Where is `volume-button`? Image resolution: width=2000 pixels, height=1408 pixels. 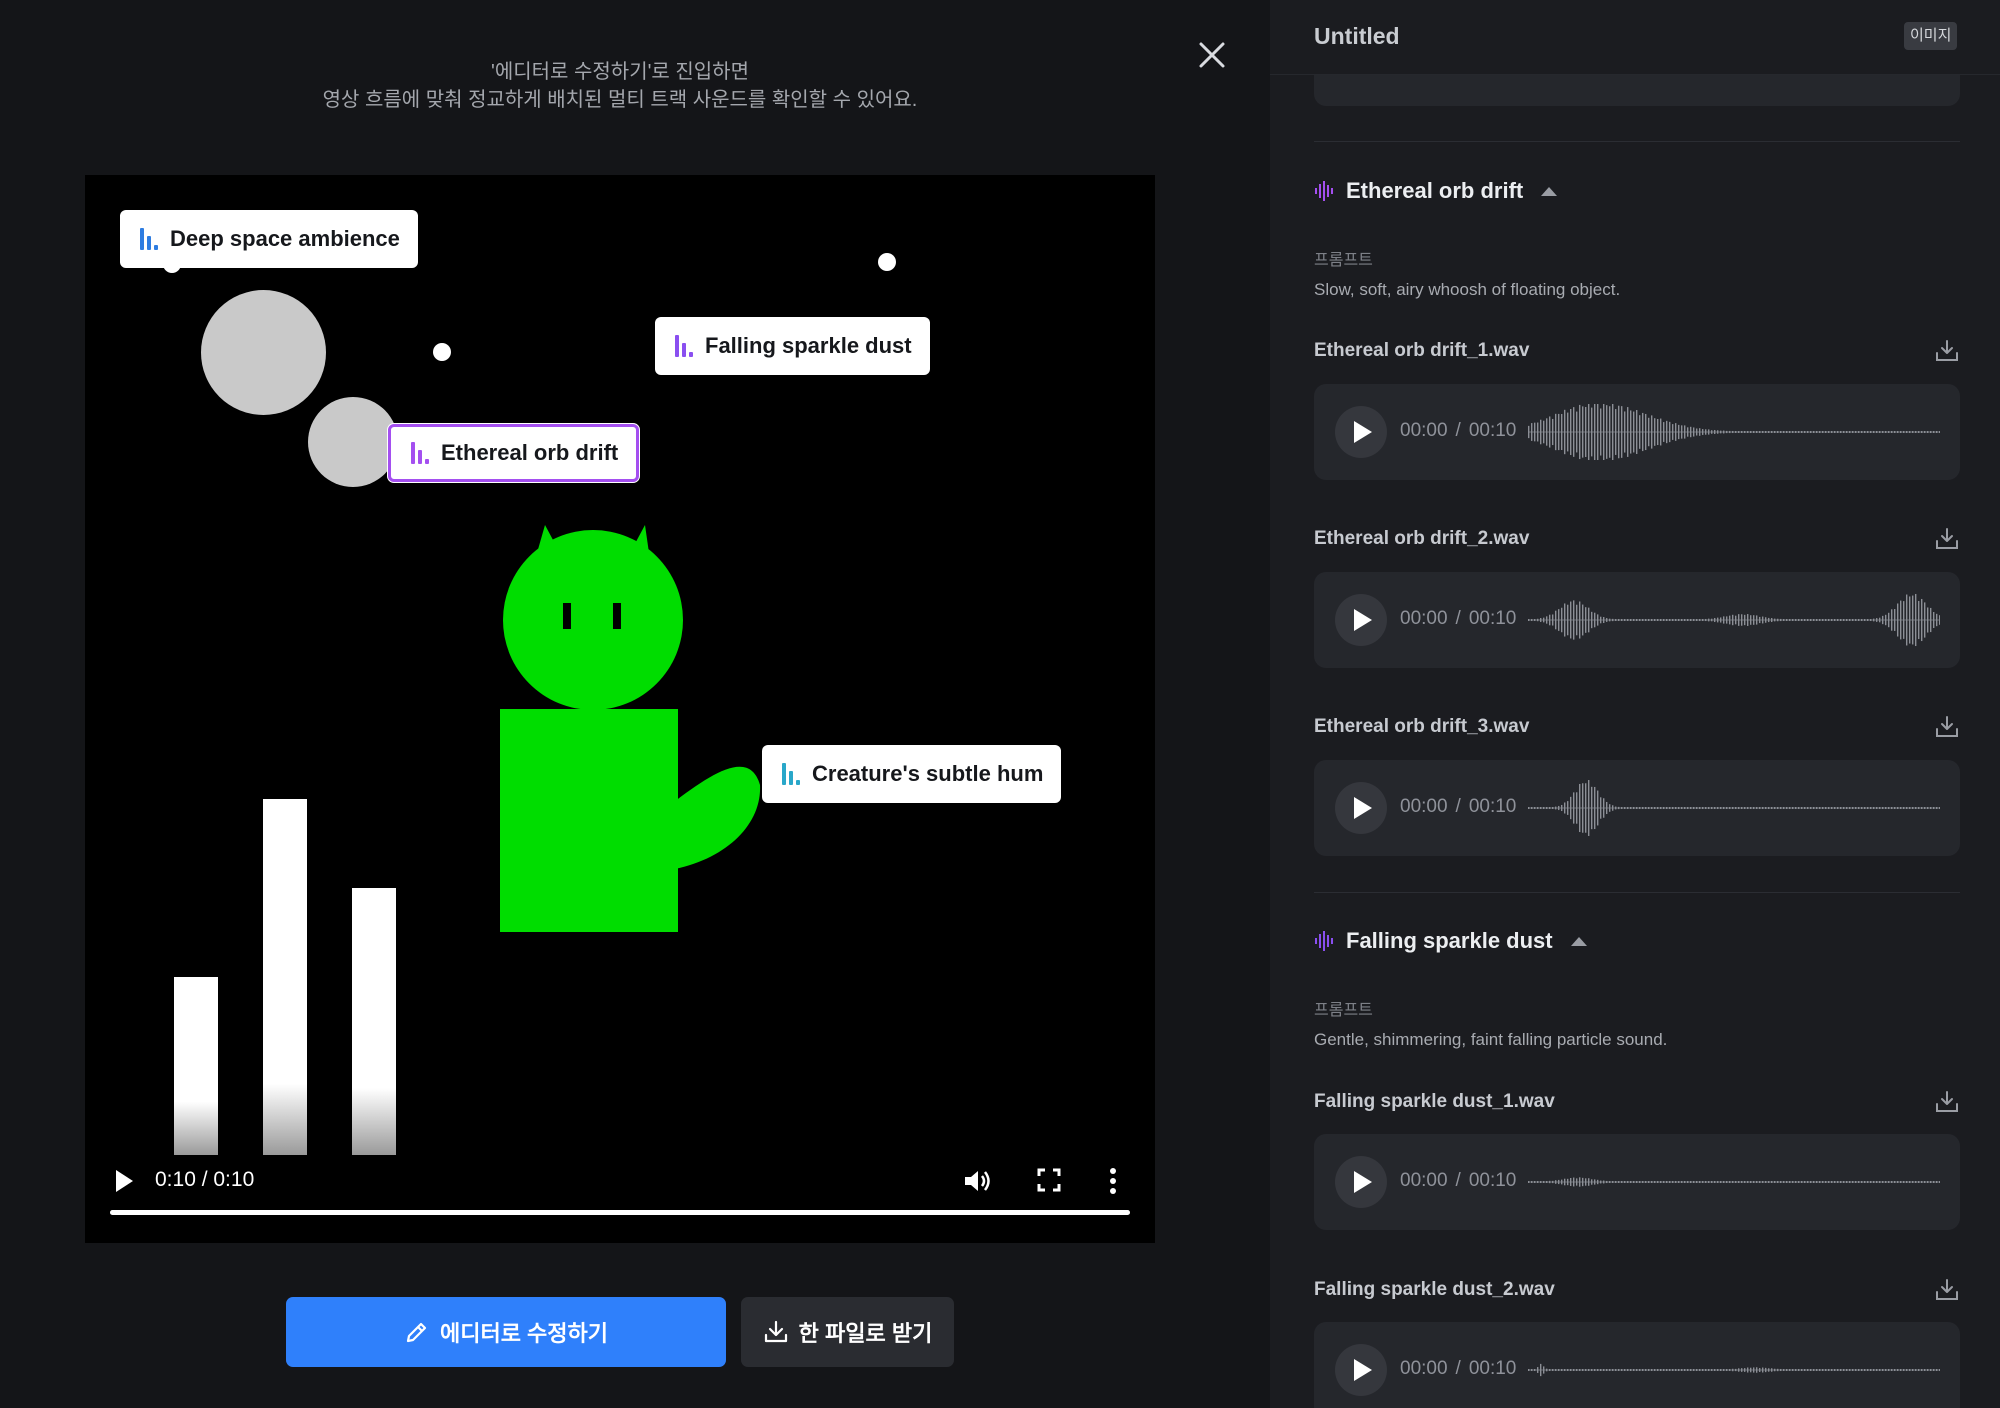 volume-button is located at coordinates (977, 1181).